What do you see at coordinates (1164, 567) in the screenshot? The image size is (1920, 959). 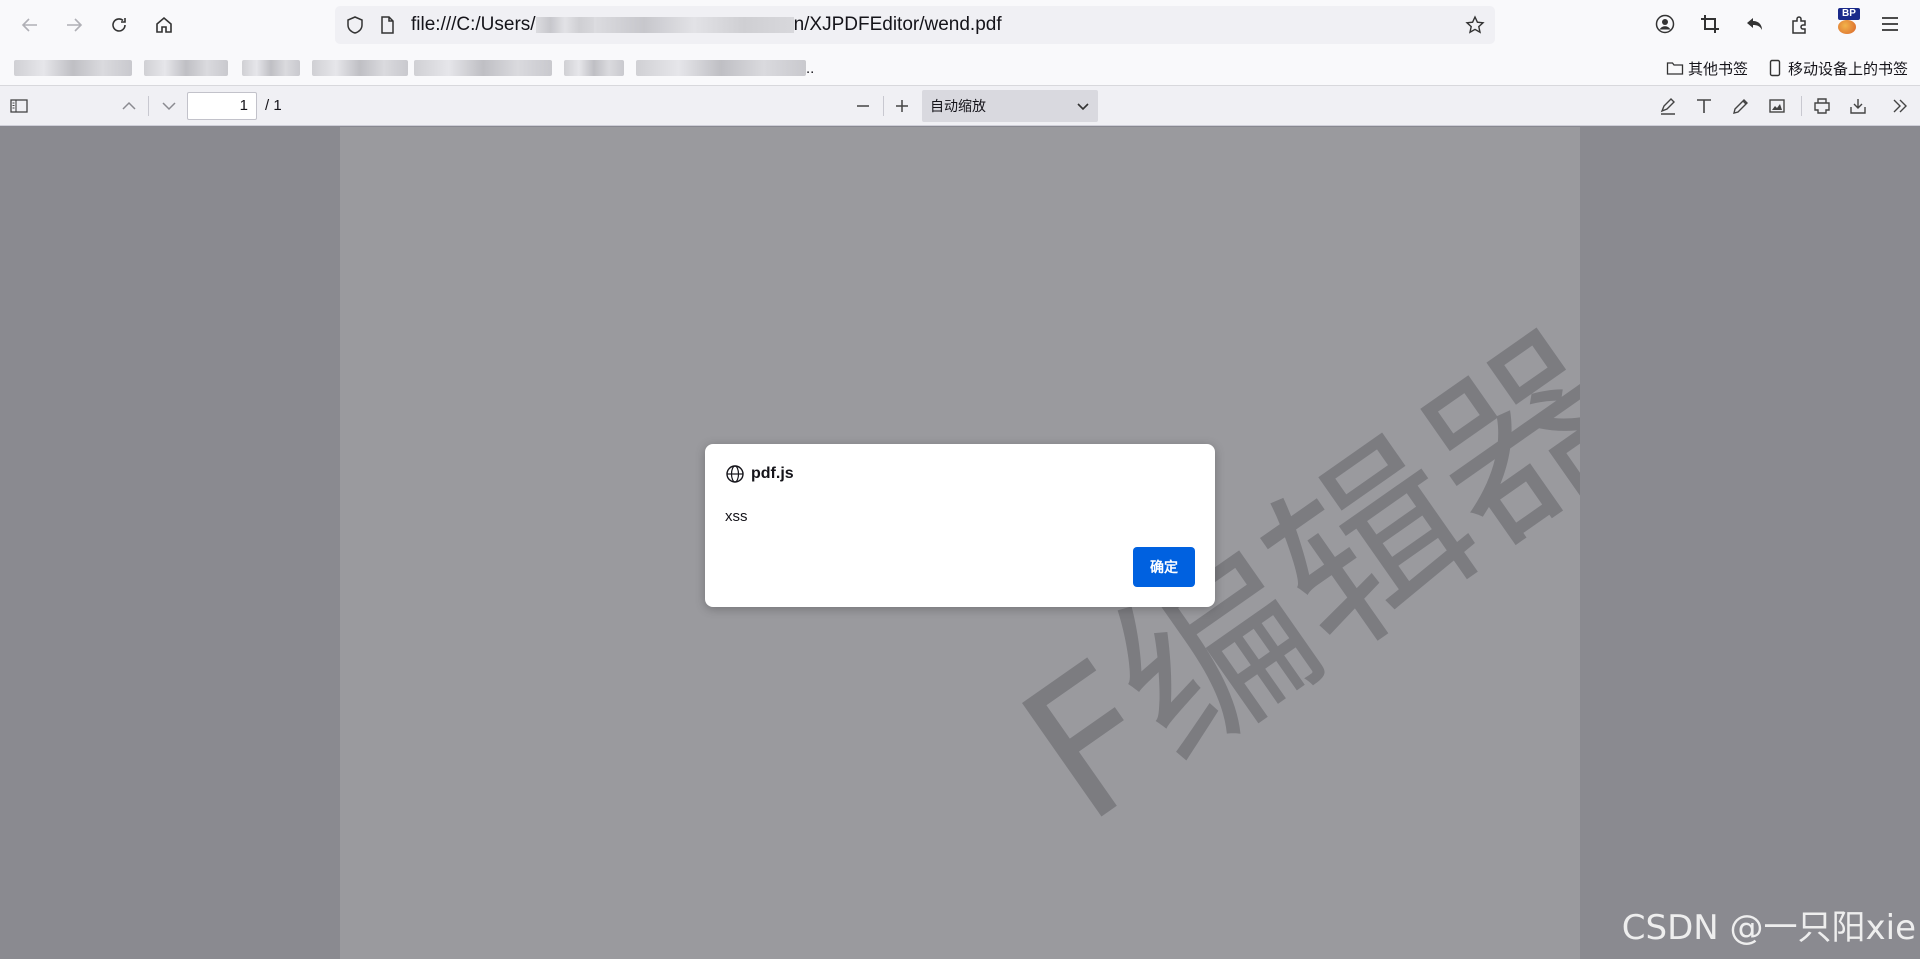 I see `ok-button: 确定` at bounding box center [1164, 567].